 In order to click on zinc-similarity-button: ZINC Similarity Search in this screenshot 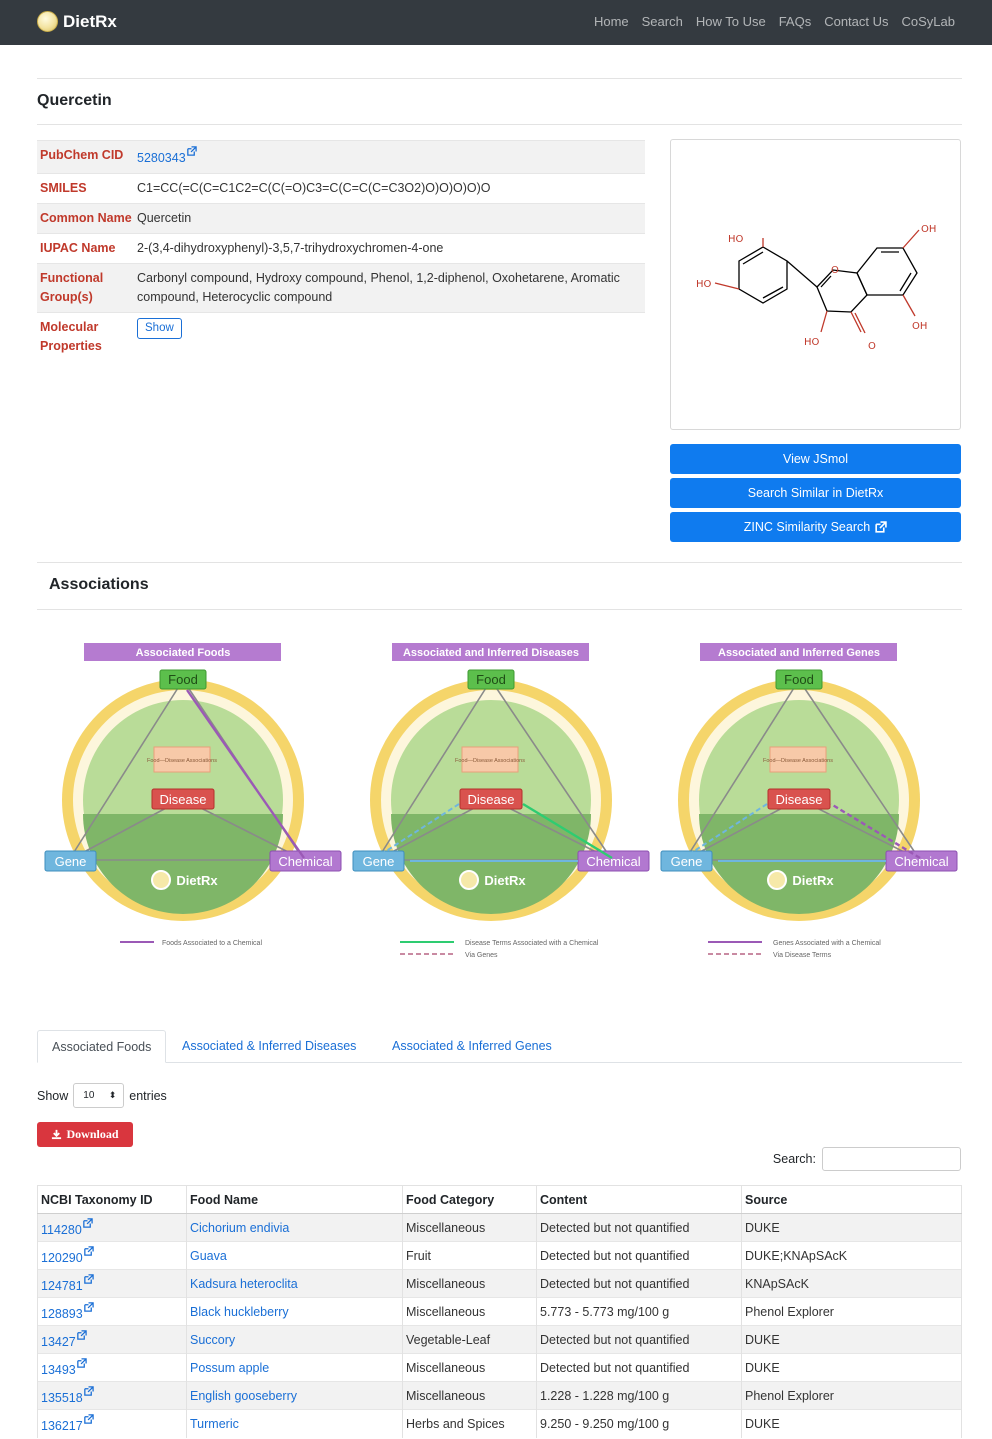, I will do `click(815, 527)`.